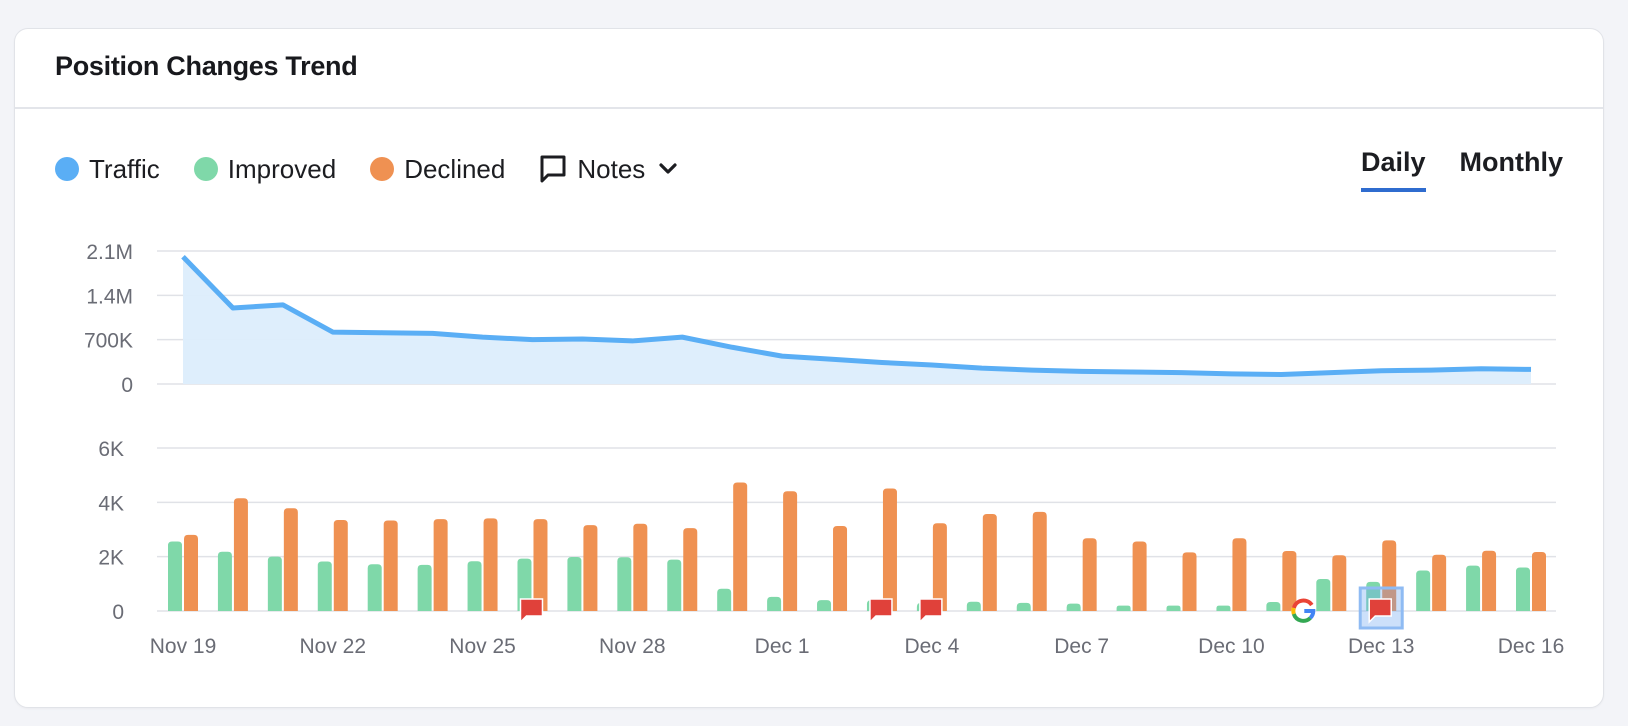 Image resolution: width=1628 pixels, height=726 pixels. What do you see at coordinates (1231, 646) in the screenshot?
I see `x-tick-label: Dec 10` at bounding box center [1231, 646].